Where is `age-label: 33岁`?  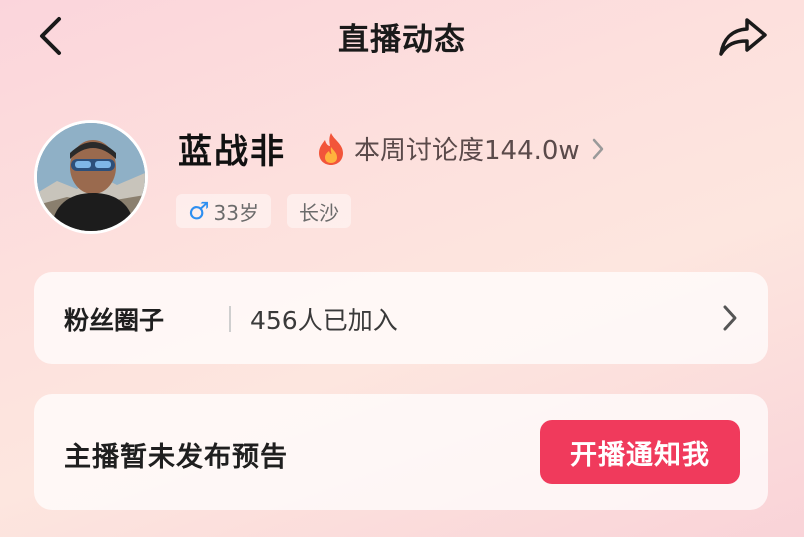 age-label: 33岁 is located at coordinates (236, 212).